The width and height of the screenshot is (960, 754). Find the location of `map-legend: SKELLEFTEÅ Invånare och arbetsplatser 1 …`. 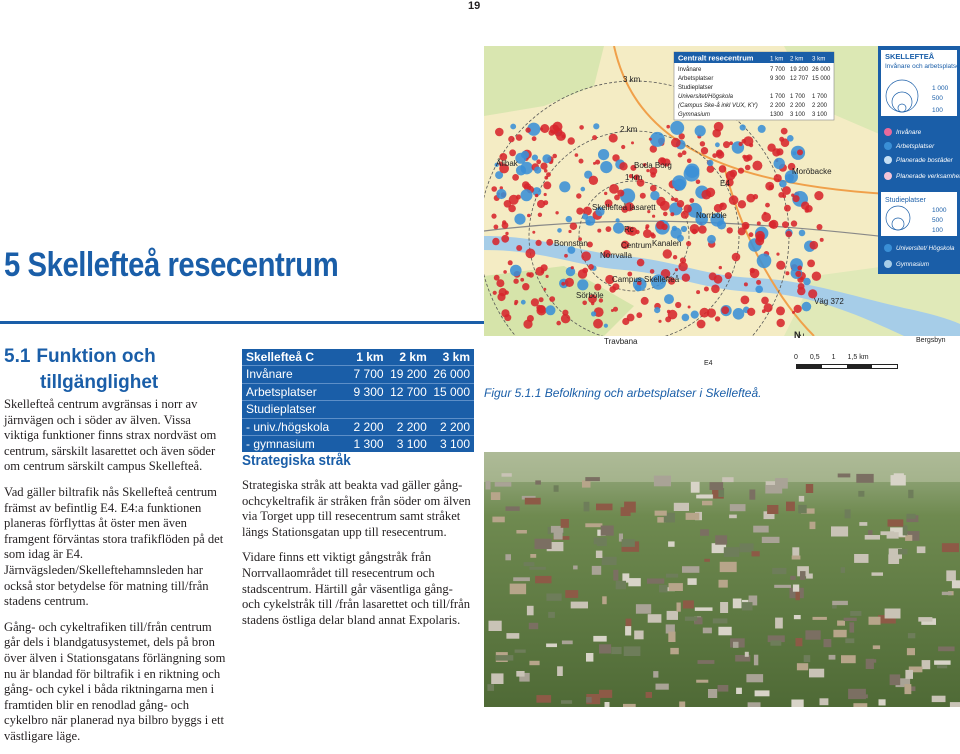

map-legend: SKELLEFTEÅ Invånare och arbetsplatser 1 … is located at coordinates (919, 160).